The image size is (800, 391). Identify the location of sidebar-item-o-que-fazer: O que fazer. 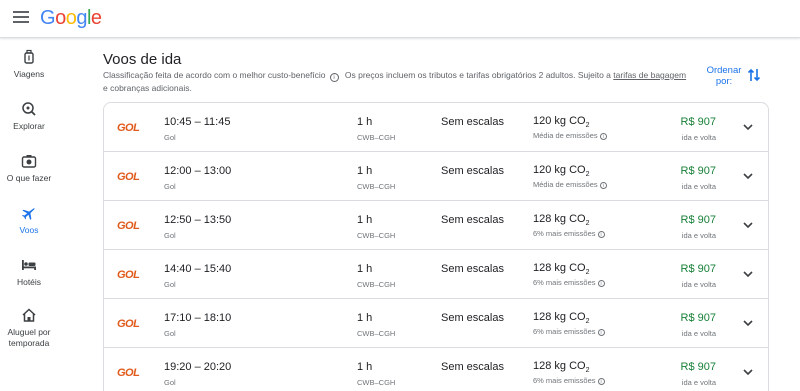
(29, 168).